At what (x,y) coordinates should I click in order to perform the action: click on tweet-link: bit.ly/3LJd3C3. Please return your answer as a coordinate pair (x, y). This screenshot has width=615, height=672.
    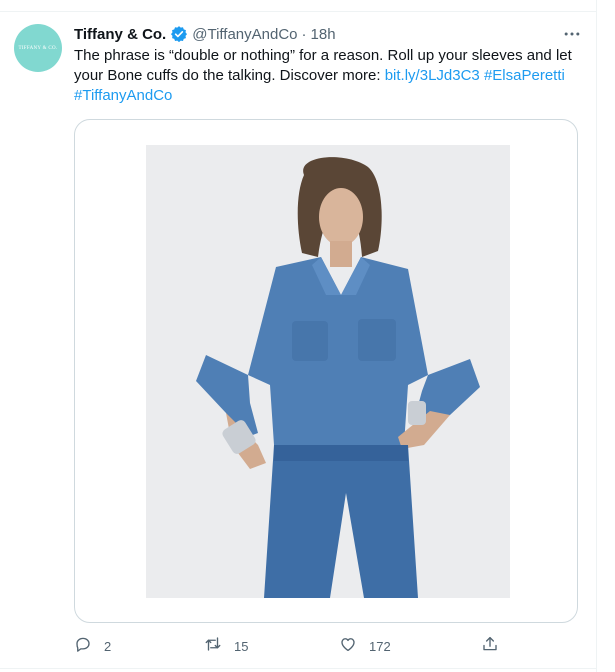
    Looking at the image, I should click on (432, 75).